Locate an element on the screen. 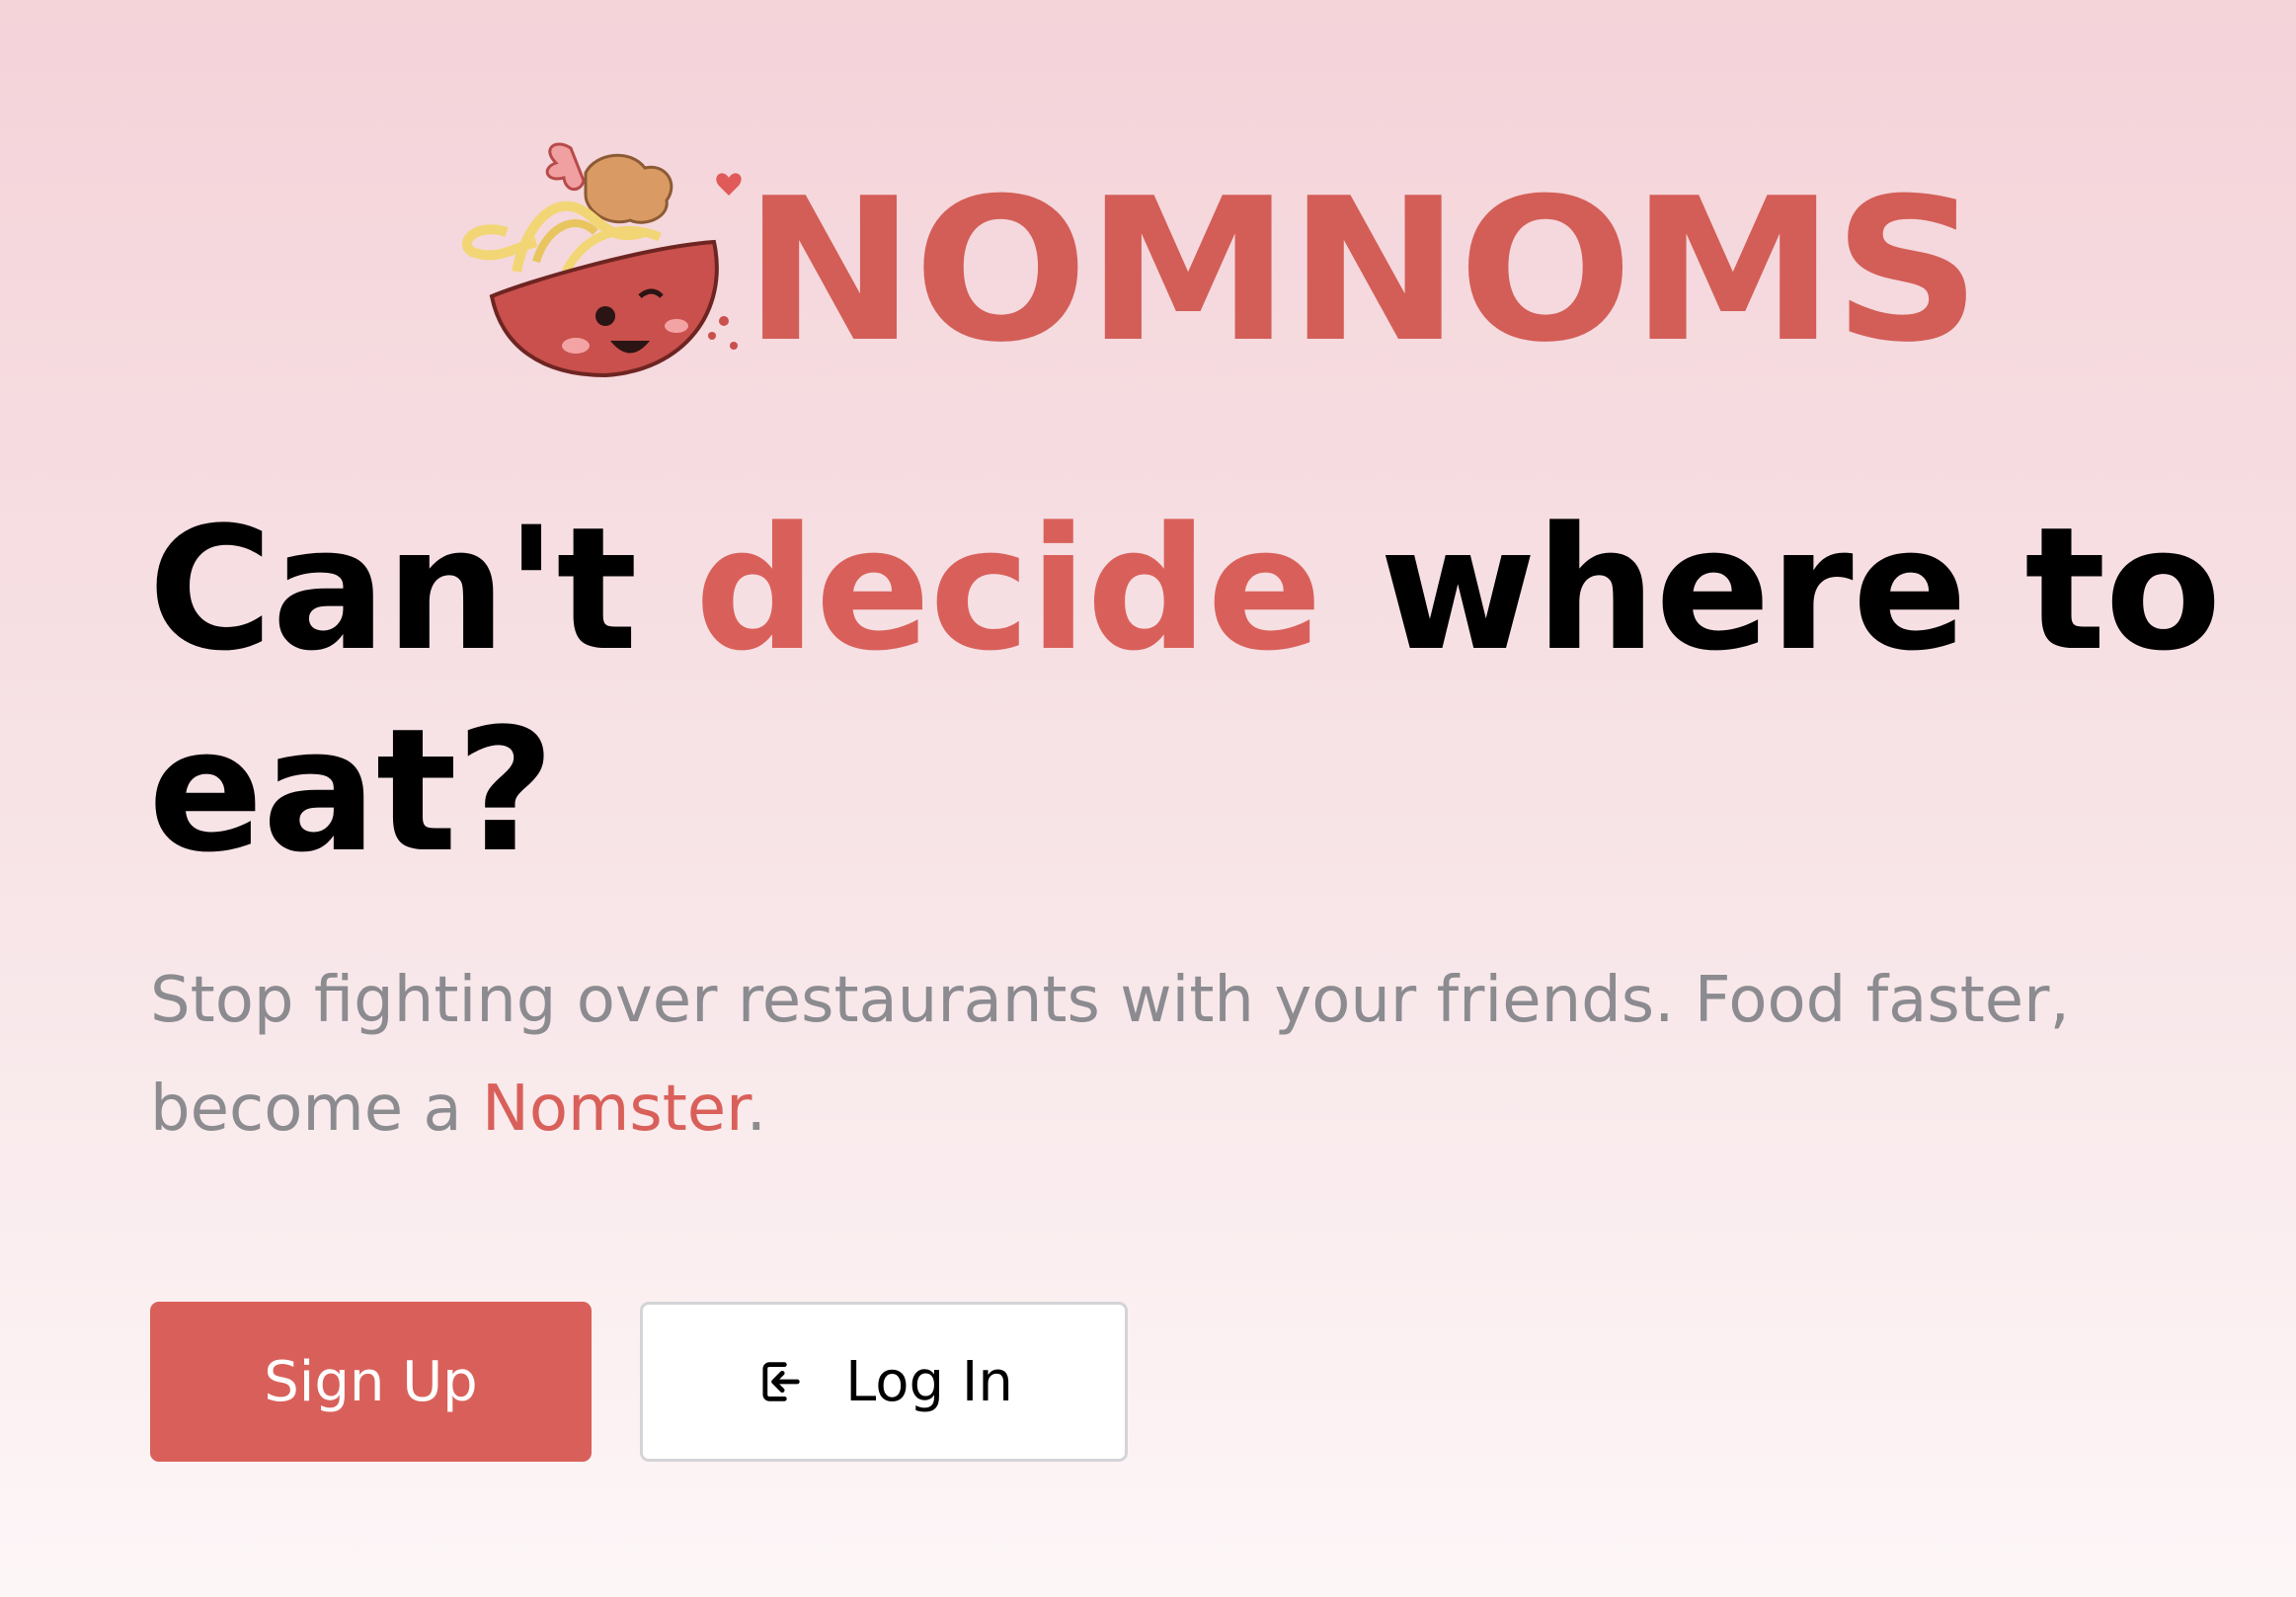 The height and width of the screenshot is (1597, 2296). logo: NOMNOMS is located at coordinates (1214, 261).